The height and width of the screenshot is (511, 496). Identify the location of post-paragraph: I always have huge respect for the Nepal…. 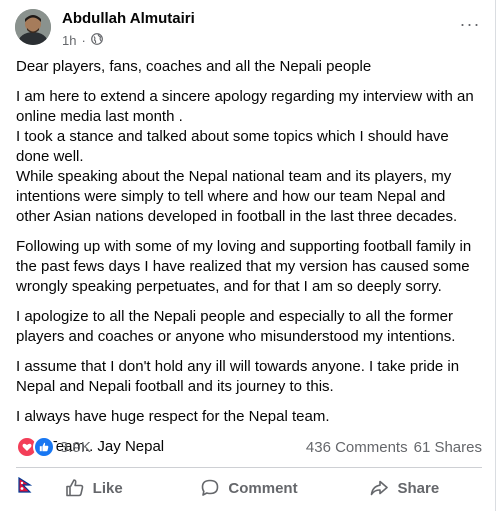
(173, 416).